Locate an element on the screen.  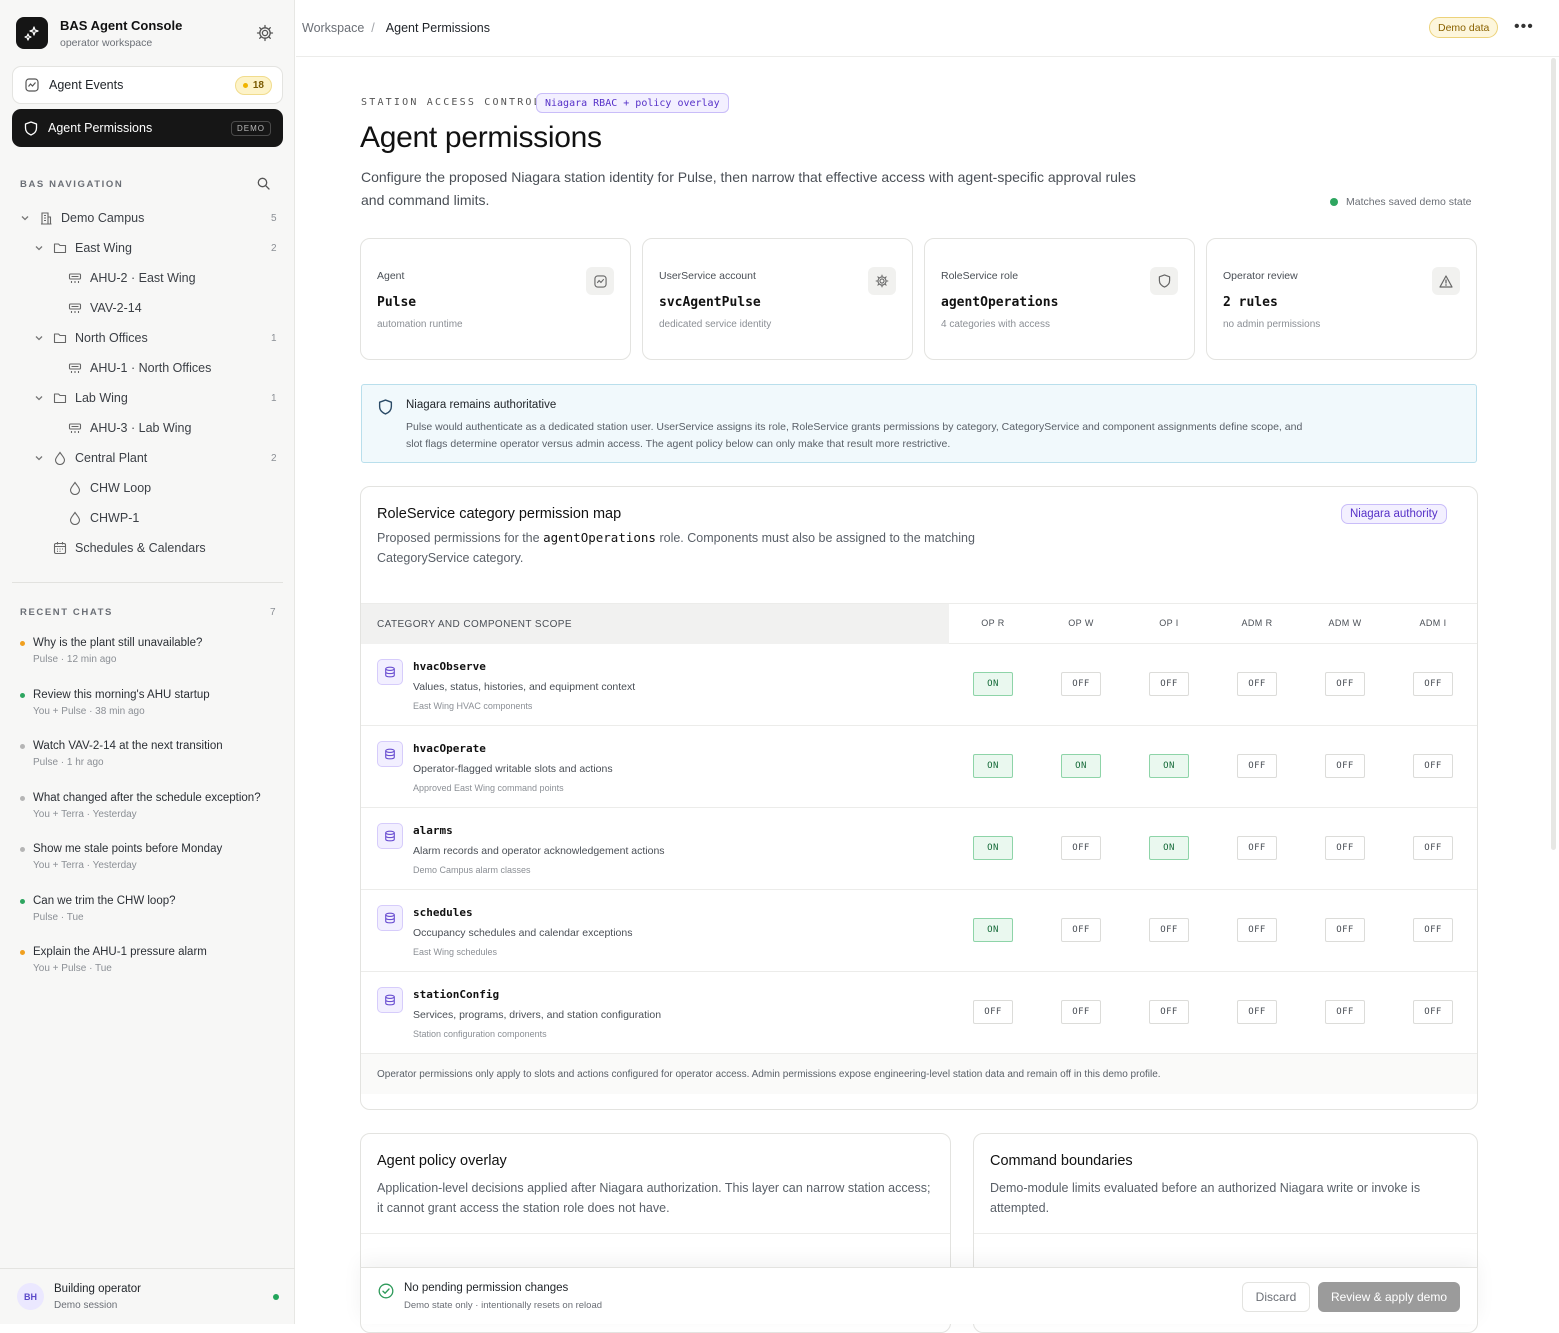
scrollbar is located at coordinates (1553, 454).